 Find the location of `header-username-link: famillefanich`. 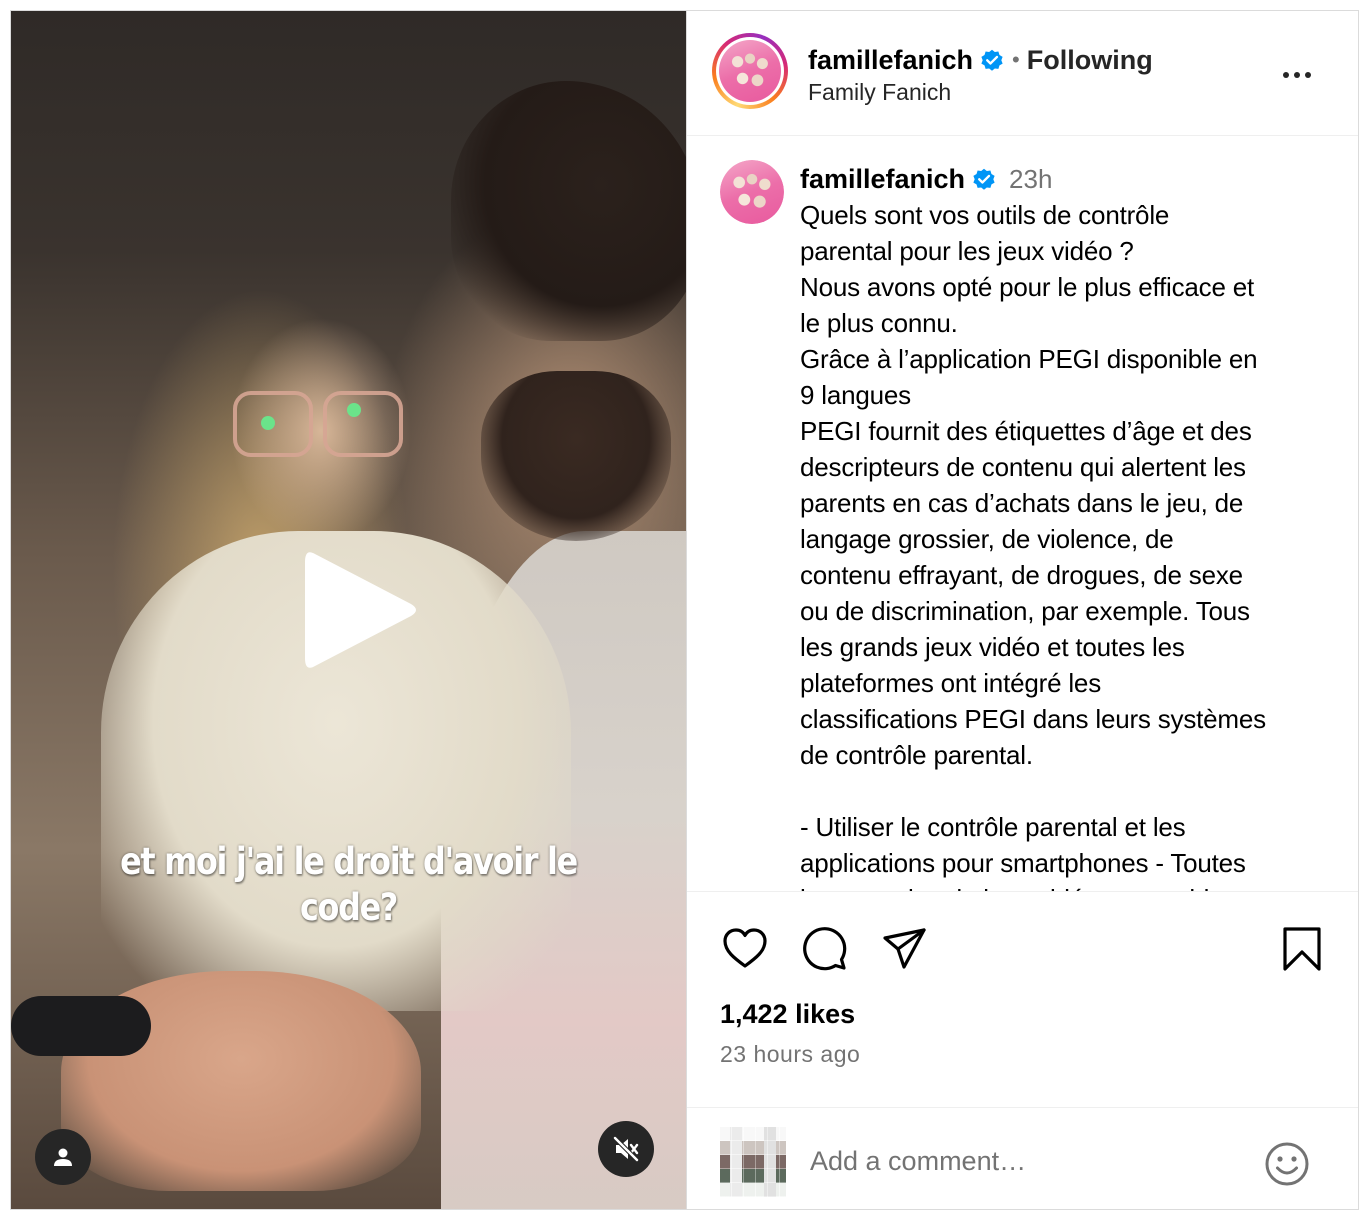

header-username-link: famillefanich is located at coordinates (890, 60).